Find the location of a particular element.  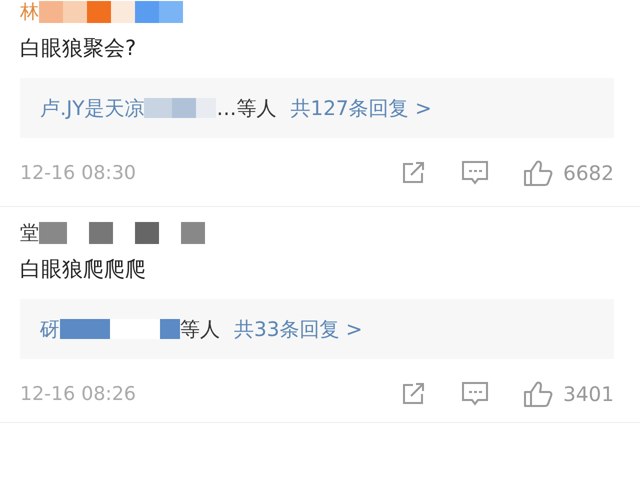

reply-count-link: 共33条回复 > is located at coordinates (298, 329).